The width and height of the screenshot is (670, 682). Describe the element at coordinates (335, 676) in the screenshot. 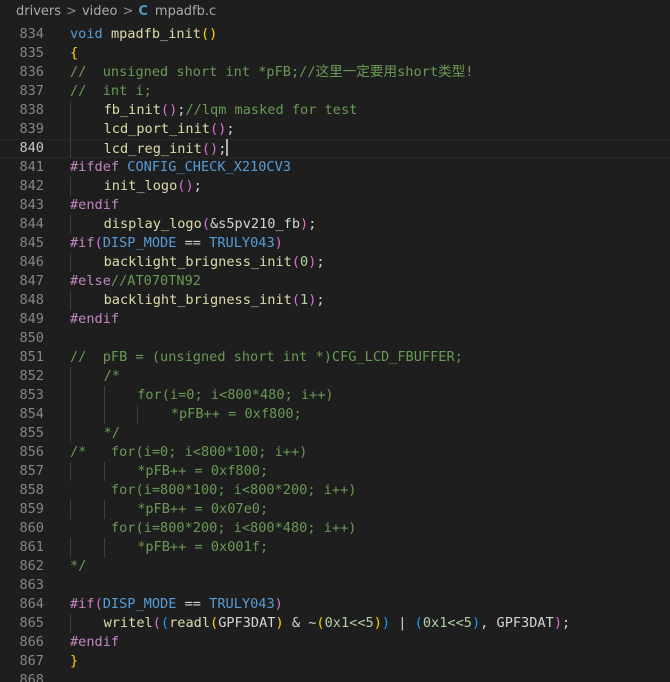

I see `code-line: 868` at that location.